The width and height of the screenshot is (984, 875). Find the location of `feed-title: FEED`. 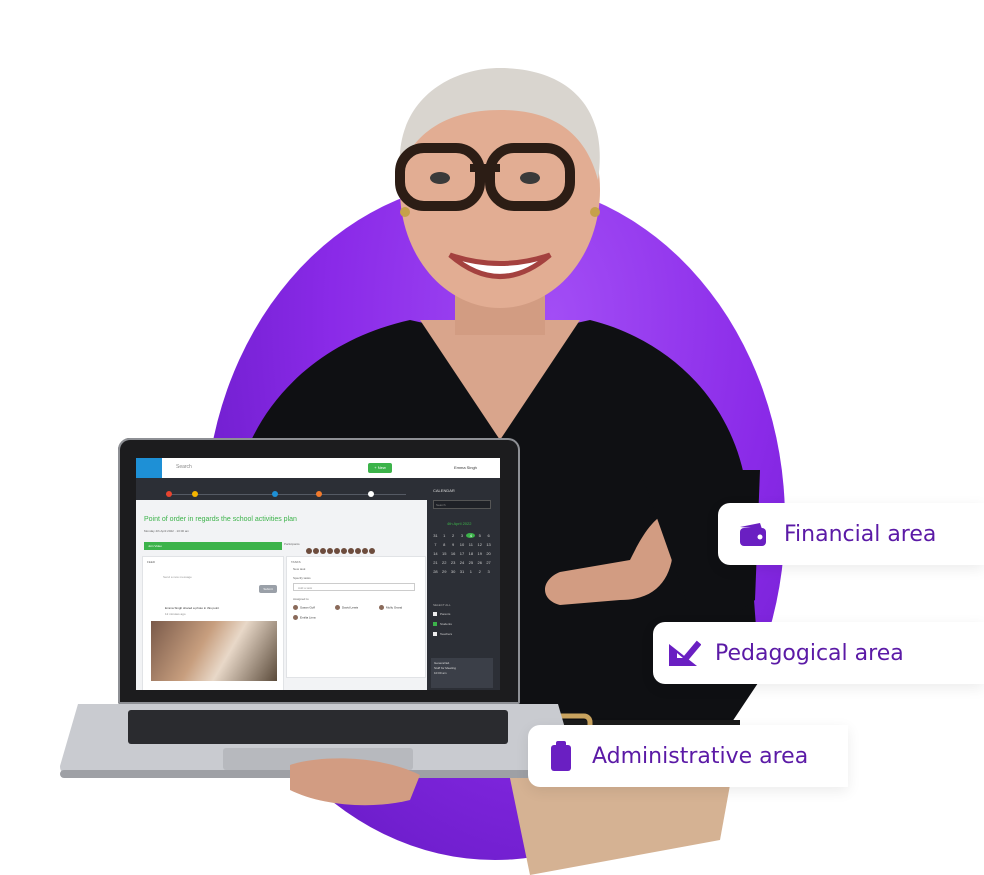

feed-title: FEED is located at coordinates (151, 562).